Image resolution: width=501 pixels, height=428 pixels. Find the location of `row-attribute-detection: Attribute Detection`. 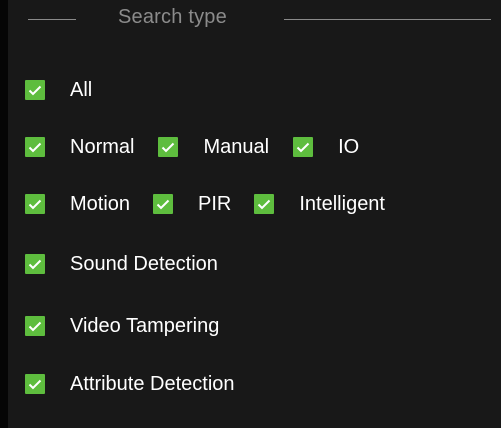

row-attribute-detection: Attribute Detection is located at coordinates (130, 384).